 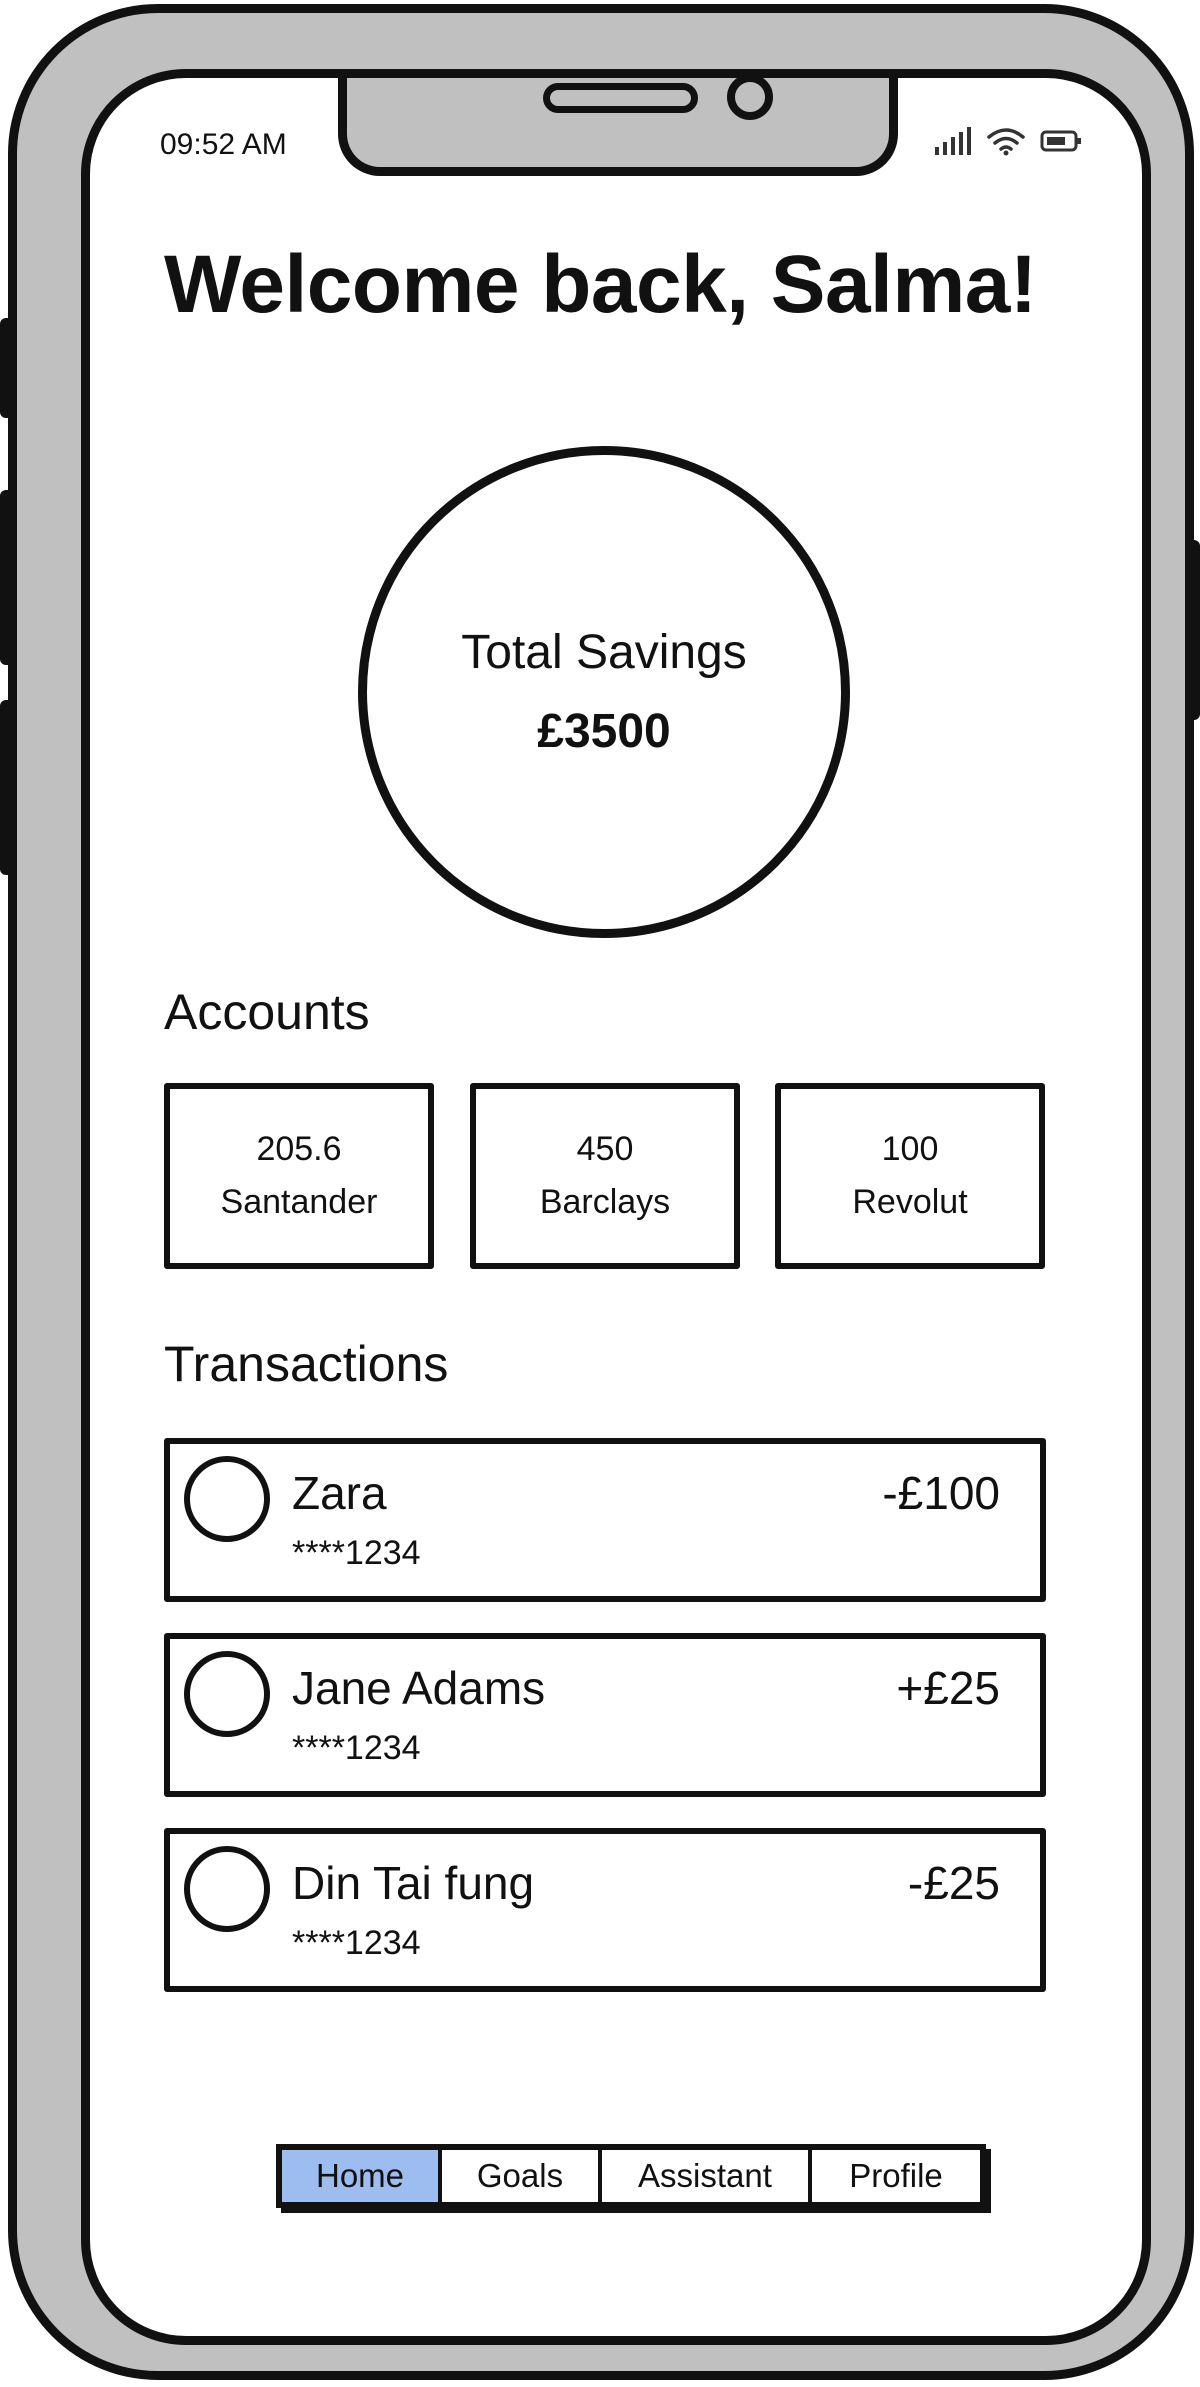 I want to click on account-balance: 100, so click(x=910, y=1149).